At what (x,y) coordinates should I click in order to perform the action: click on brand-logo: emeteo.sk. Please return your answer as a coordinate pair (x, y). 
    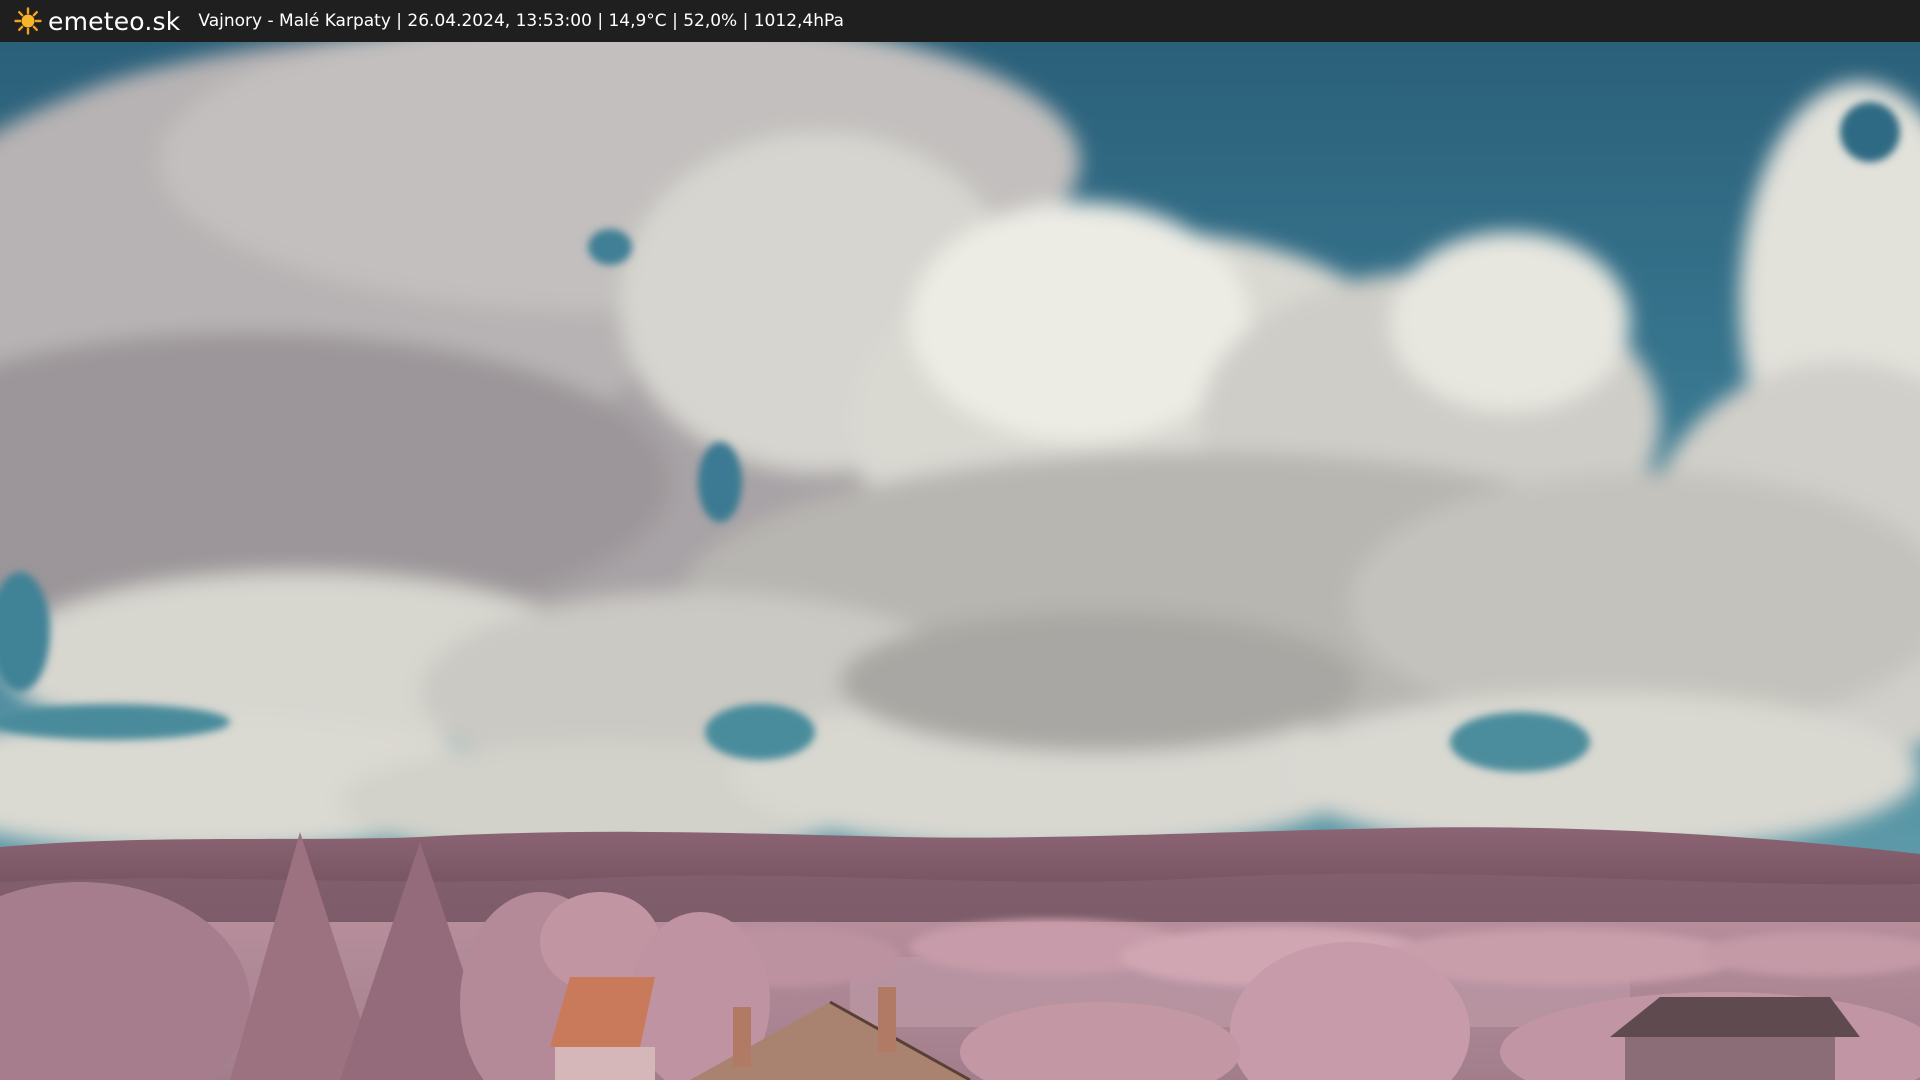
    Looking at the image, I should click on (97, 21).